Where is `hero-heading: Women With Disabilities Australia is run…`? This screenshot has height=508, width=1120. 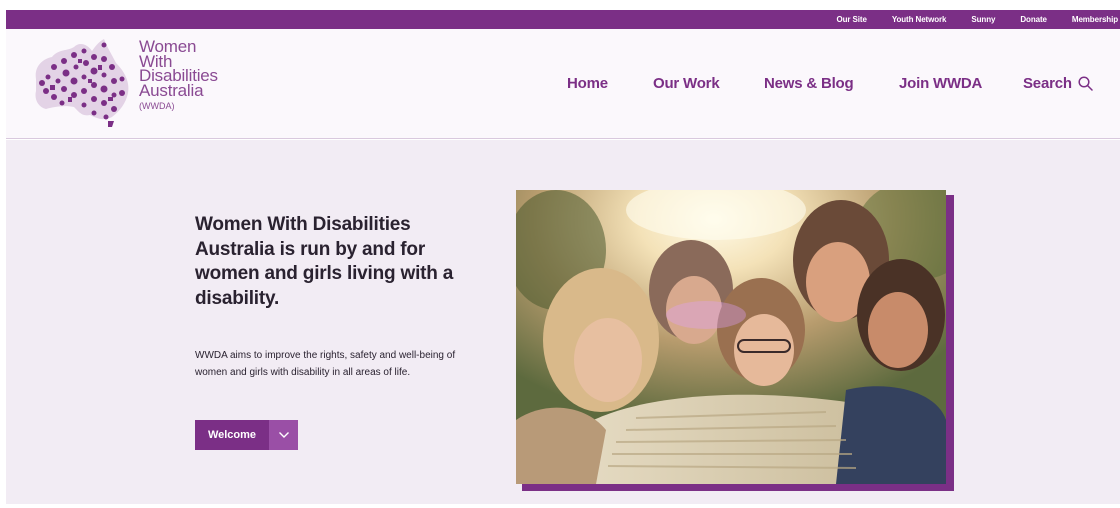
hero-heading: Women With Disabilities Australia is run… is located at coordinates (324, 261).